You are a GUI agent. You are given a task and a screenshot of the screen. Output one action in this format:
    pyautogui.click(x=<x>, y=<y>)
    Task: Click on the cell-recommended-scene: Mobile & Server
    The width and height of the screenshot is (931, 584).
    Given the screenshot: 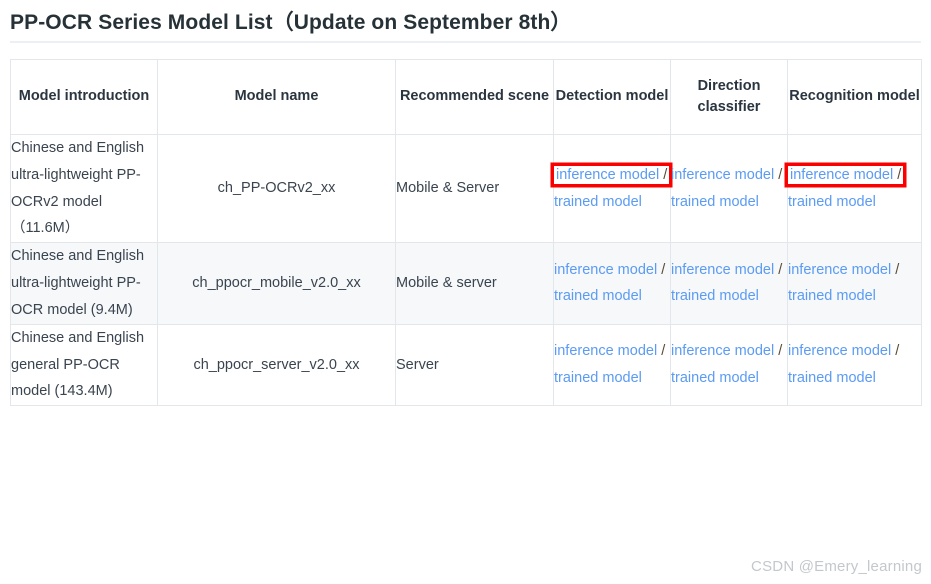 What is the action you would take?
    pyautogui.click(x=474, y=188)
    